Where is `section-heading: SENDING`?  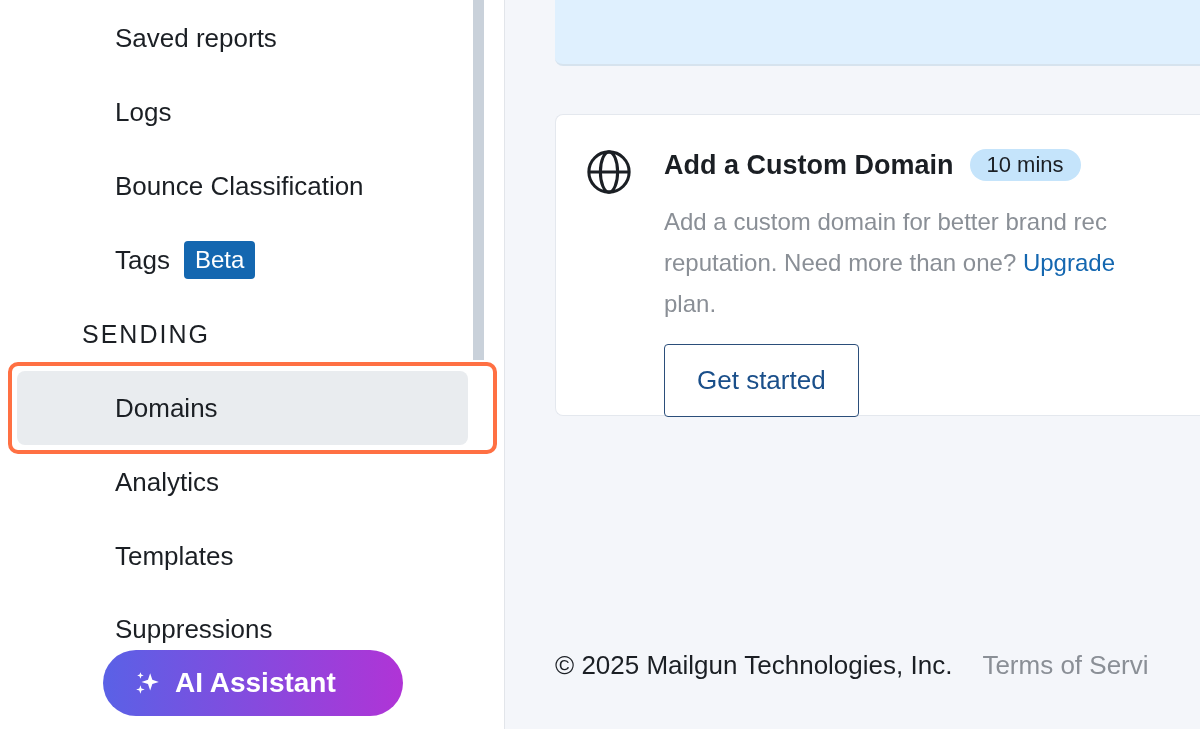
section-heading: SENDING is located at coordinates (146, 334).